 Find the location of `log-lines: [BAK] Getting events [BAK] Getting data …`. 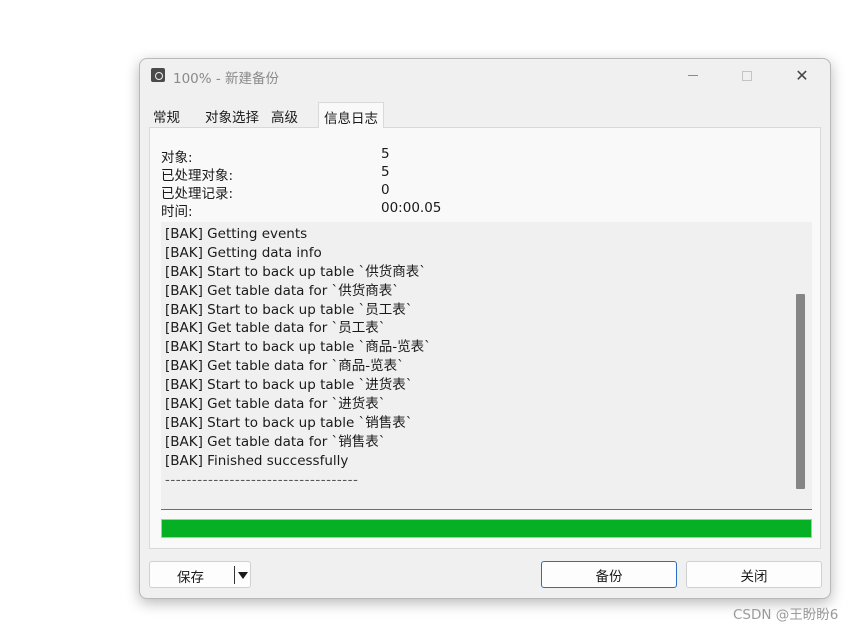

log-lines: [BAK] Getting events [BAK] Getting data … is located at coordinates (298, 357).